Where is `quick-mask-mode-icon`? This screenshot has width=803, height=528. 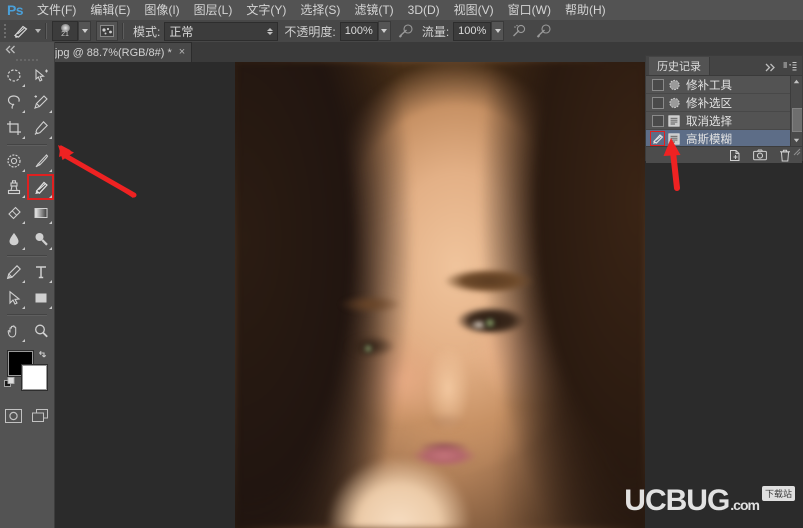 quick-mask-mode-icon is located at coordinates (14, 416).